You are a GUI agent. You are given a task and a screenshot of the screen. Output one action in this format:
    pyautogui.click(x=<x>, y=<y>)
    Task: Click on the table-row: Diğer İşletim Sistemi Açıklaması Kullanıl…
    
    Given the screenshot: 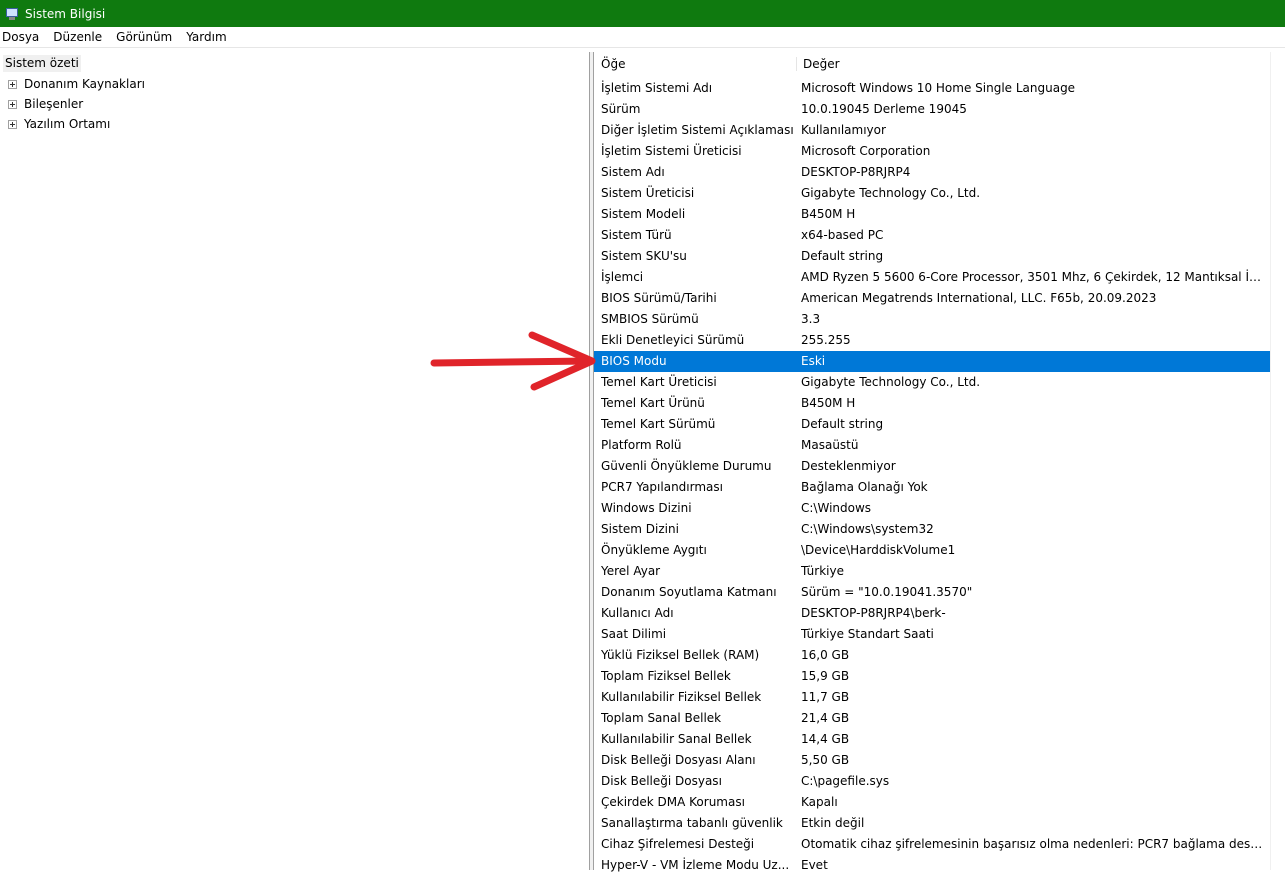 What is the action you would take?
    pyautogui.click(x=932, y=130)
    